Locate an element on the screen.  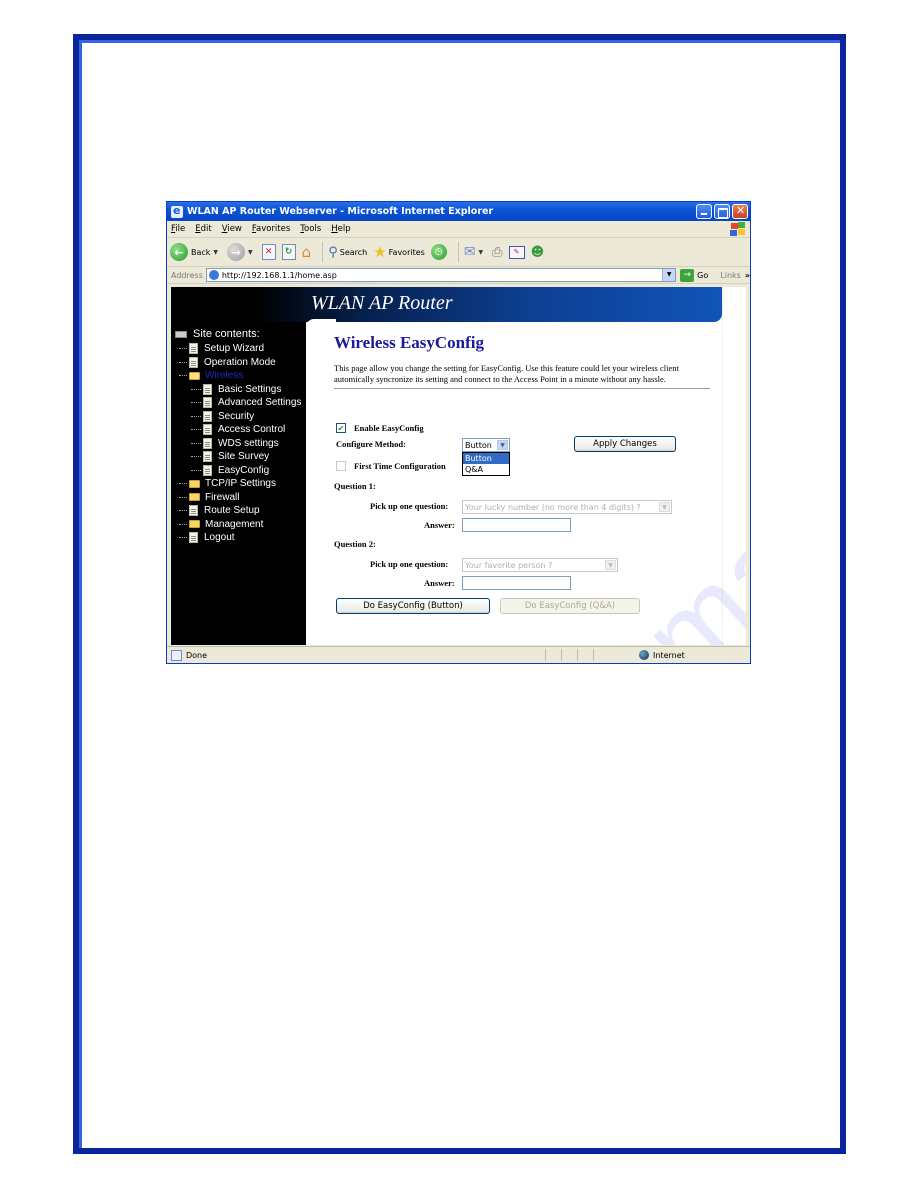
sidebar-item-wireless: Wireless is located at coordinates (238, 376).